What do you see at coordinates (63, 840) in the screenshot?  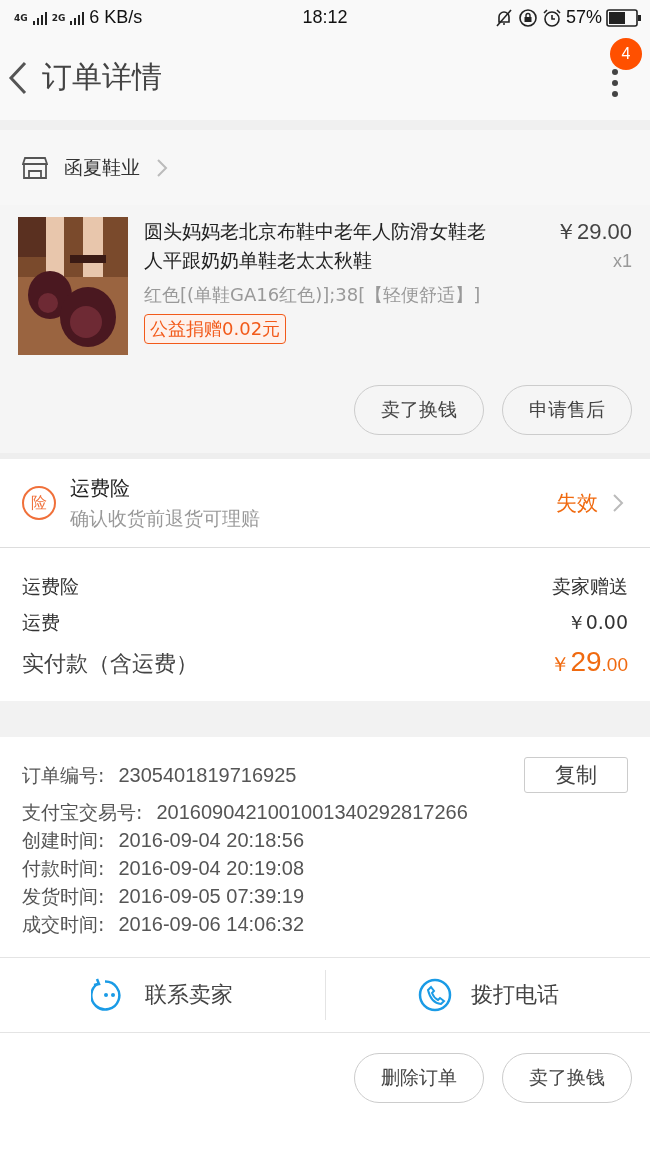 I see `info-label: 创建时间:` at bounding box center [63, 840].